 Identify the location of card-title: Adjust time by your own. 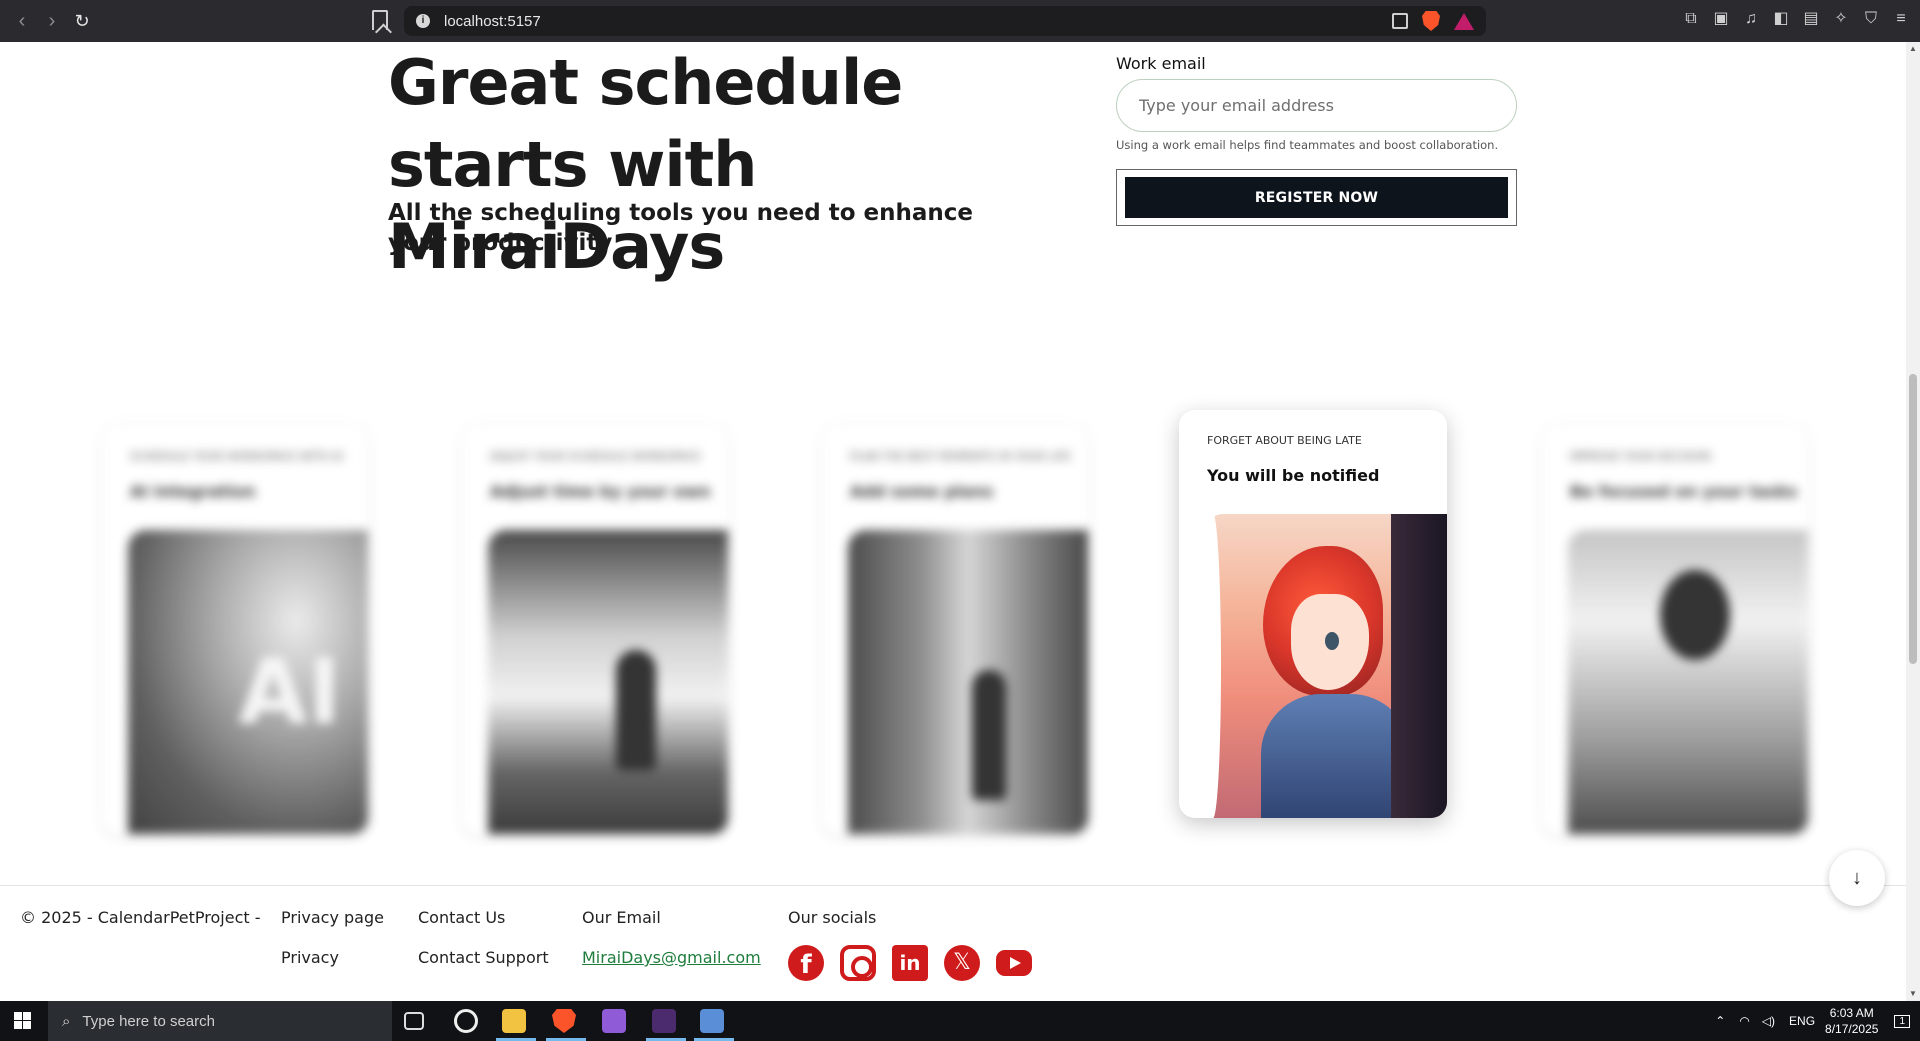
(600, 491).